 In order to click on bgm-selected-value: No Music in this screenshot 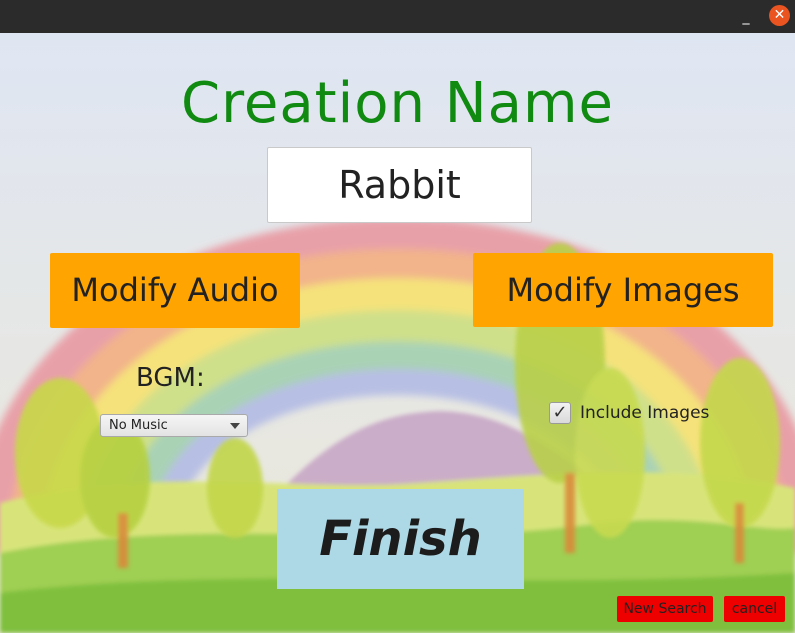, I will do `click(138, 425)`.